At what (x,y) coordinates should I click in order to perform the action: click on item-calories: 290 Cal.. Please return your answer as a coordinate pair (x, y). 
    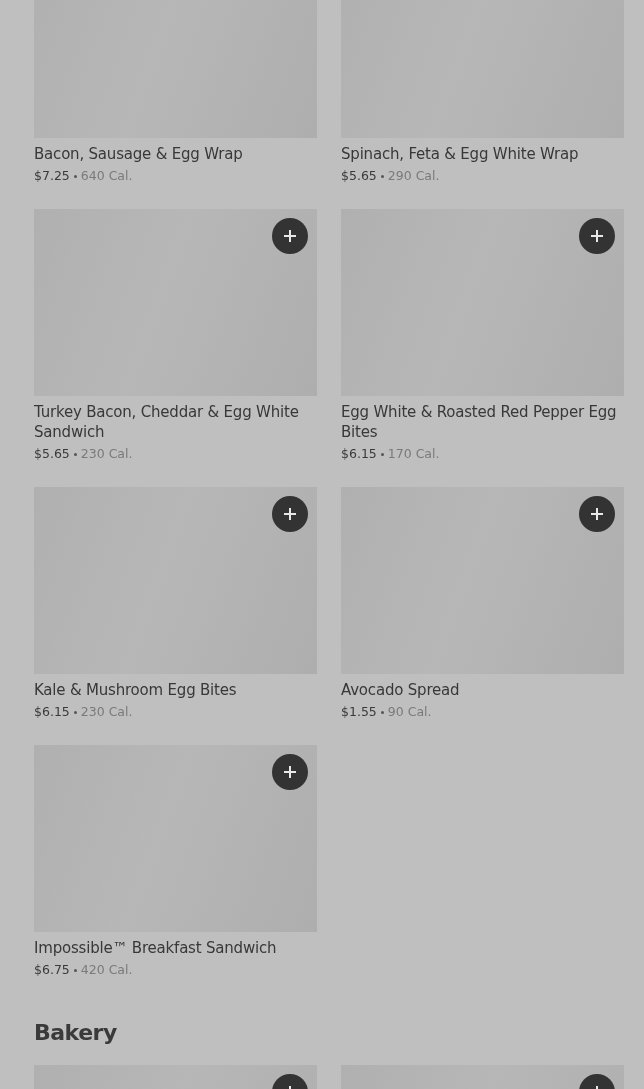
    Looking at the image, I should click on (413, 176).